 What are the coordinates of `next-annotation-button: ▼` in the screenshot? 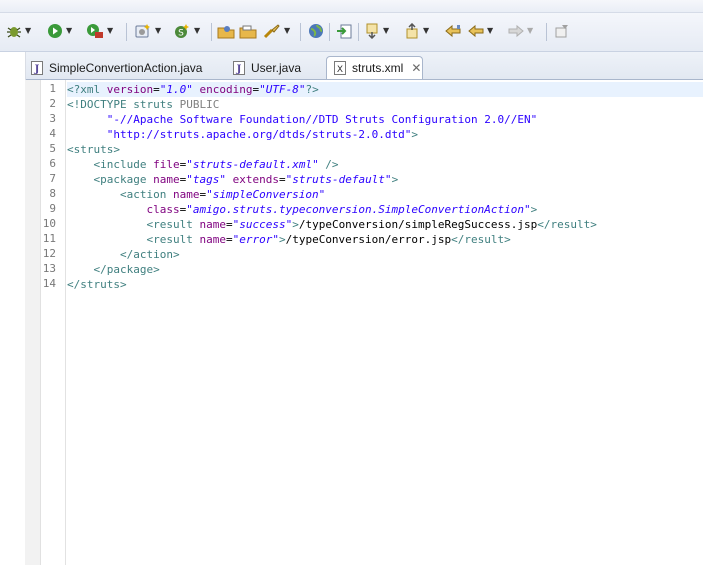 It's located at (376, 31).